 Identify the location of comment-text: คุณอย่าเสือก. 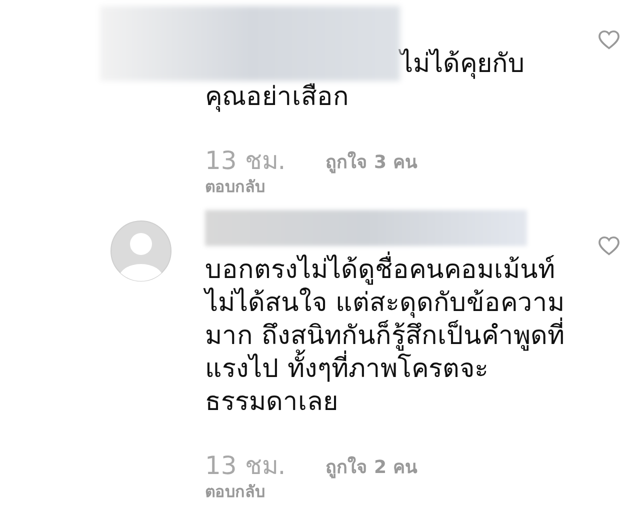
(277, 97).